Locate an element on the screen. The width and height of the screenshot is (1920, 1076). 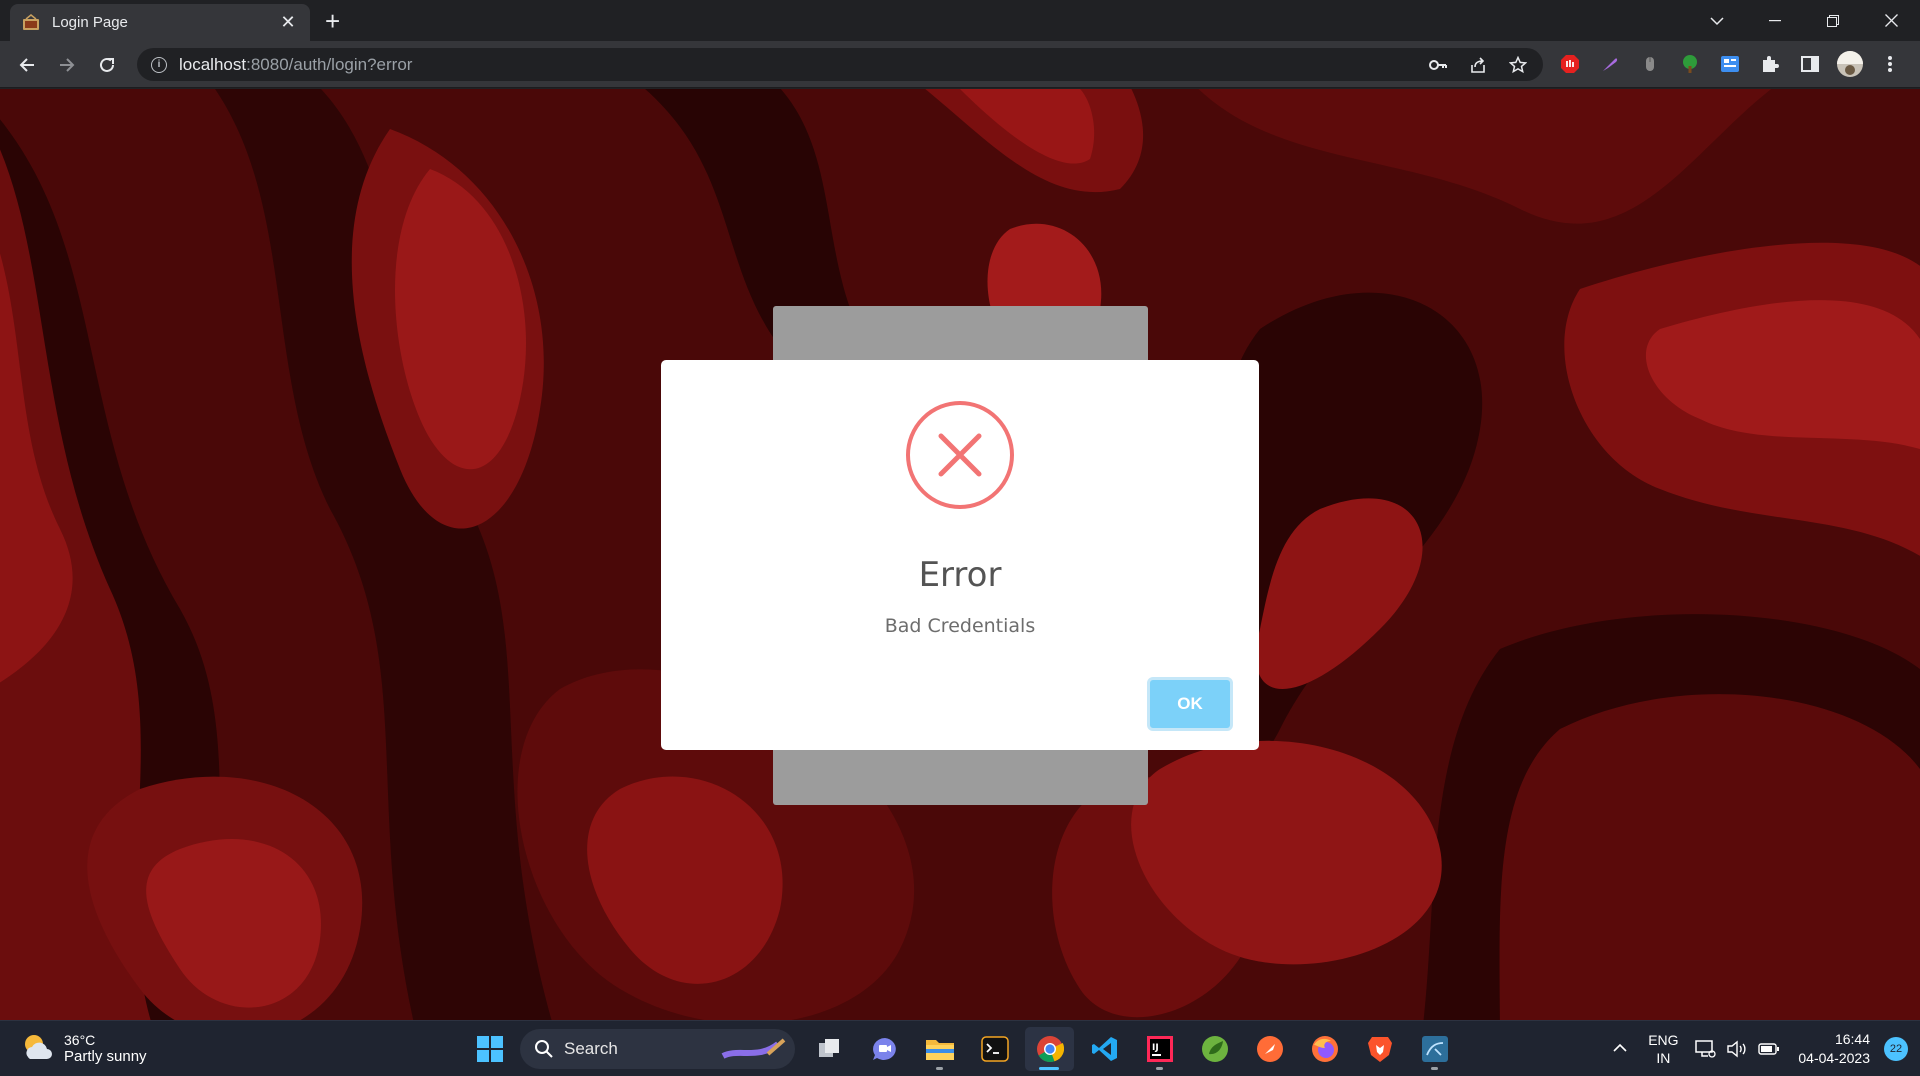
dialog-message: Bad Credentials is located at coordinates (960, 626).